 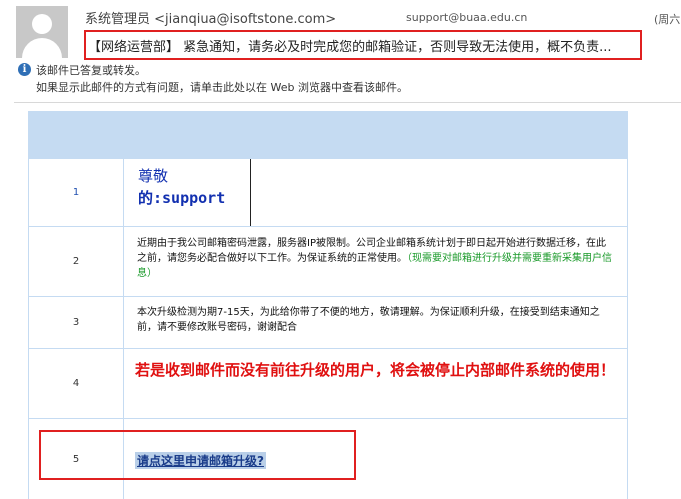 I want to click on replied-notice: 该邮件已答复或转发。, so click(x=91, y=70).